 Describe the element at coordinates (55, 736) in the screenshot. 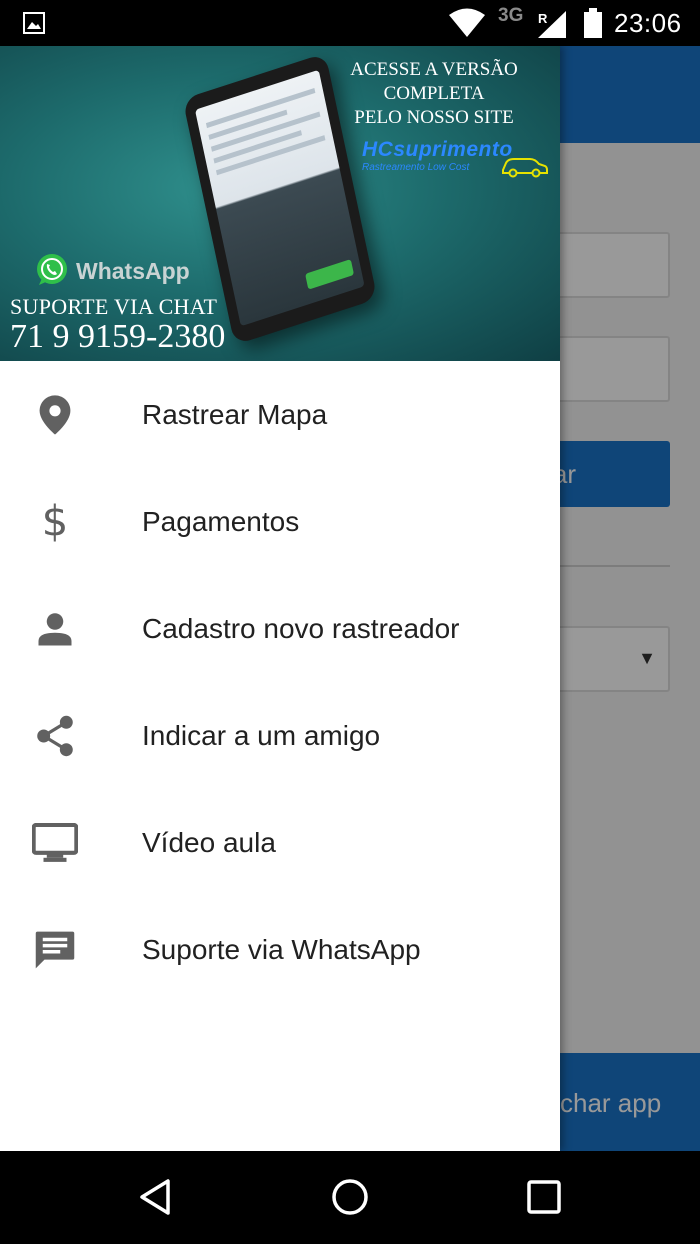

I see `share-icon` at that location.